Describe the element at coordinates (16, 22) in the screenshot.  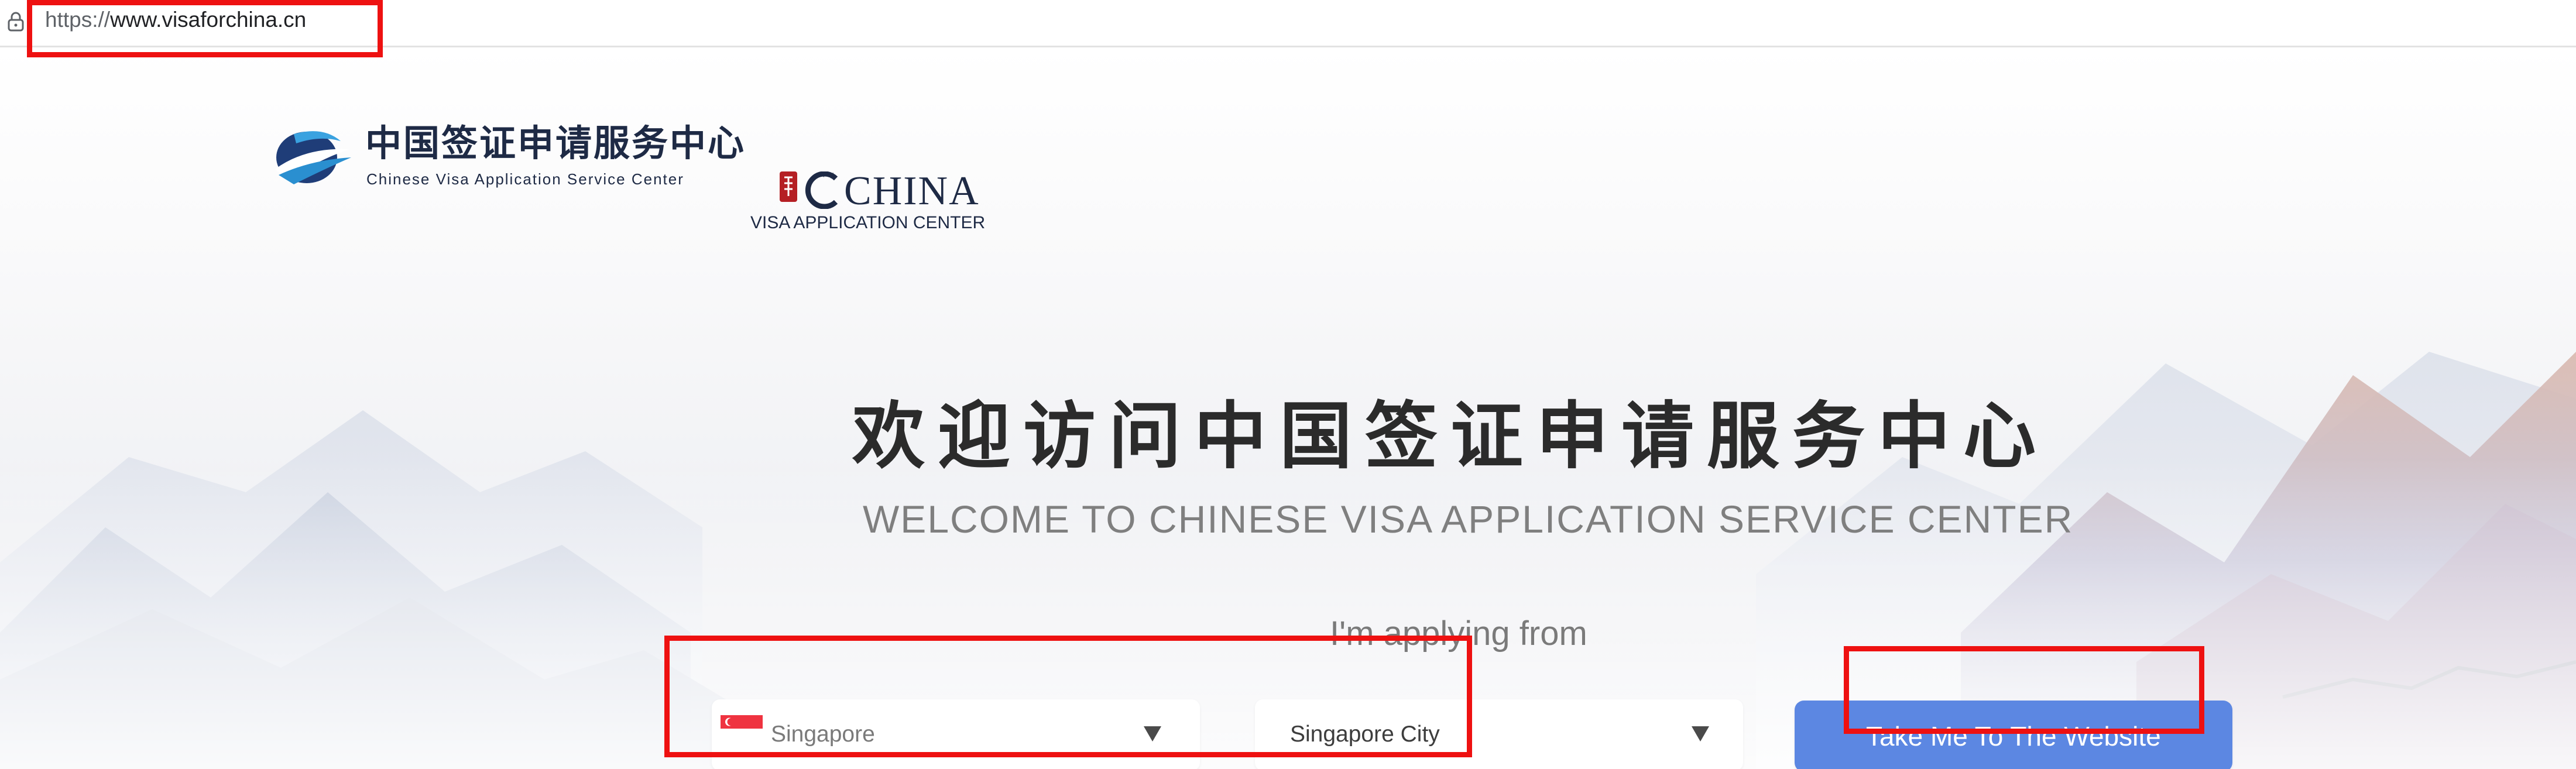
I see `lock-icon` at that location.